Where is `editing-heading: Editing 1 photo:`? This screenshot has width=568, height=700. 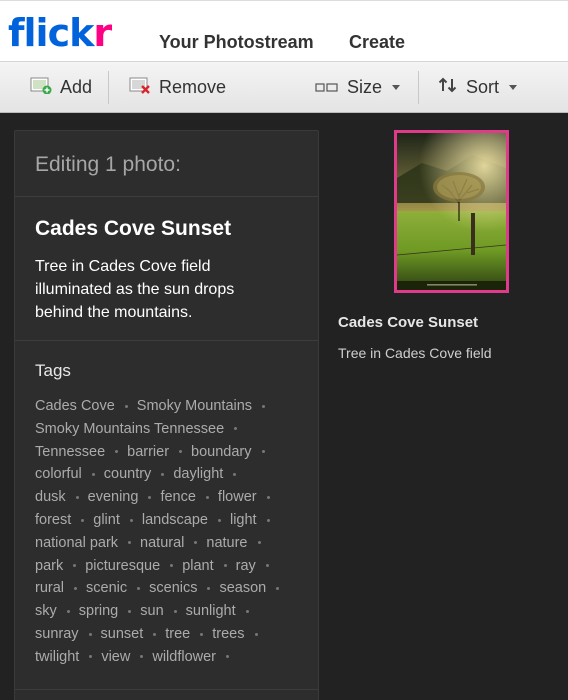 editing-heading: Editing 1 photo: is located at coordinates (108, 164).